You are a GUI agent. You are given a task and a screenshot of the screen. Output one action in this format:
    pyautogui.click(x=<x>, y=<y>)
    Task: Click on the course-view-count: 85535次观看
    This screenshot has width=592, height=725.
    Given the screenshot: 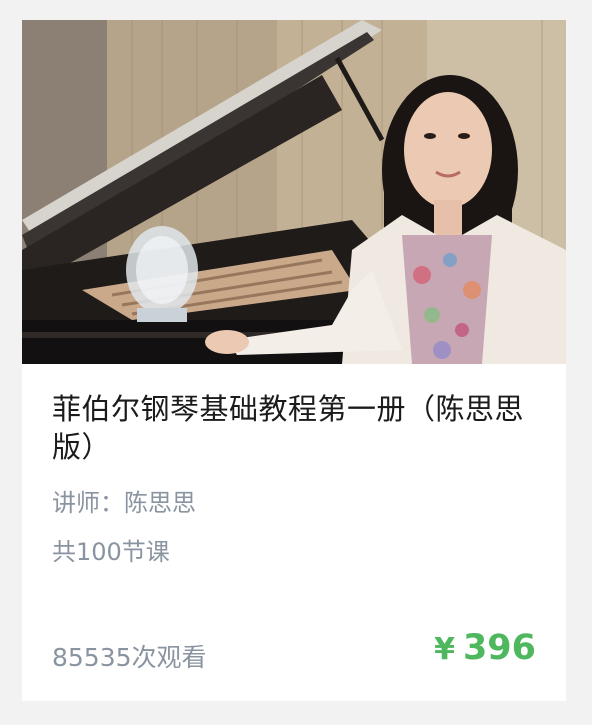 What is the action you would take?
    pyautogui.click(x=129, y=657)
    